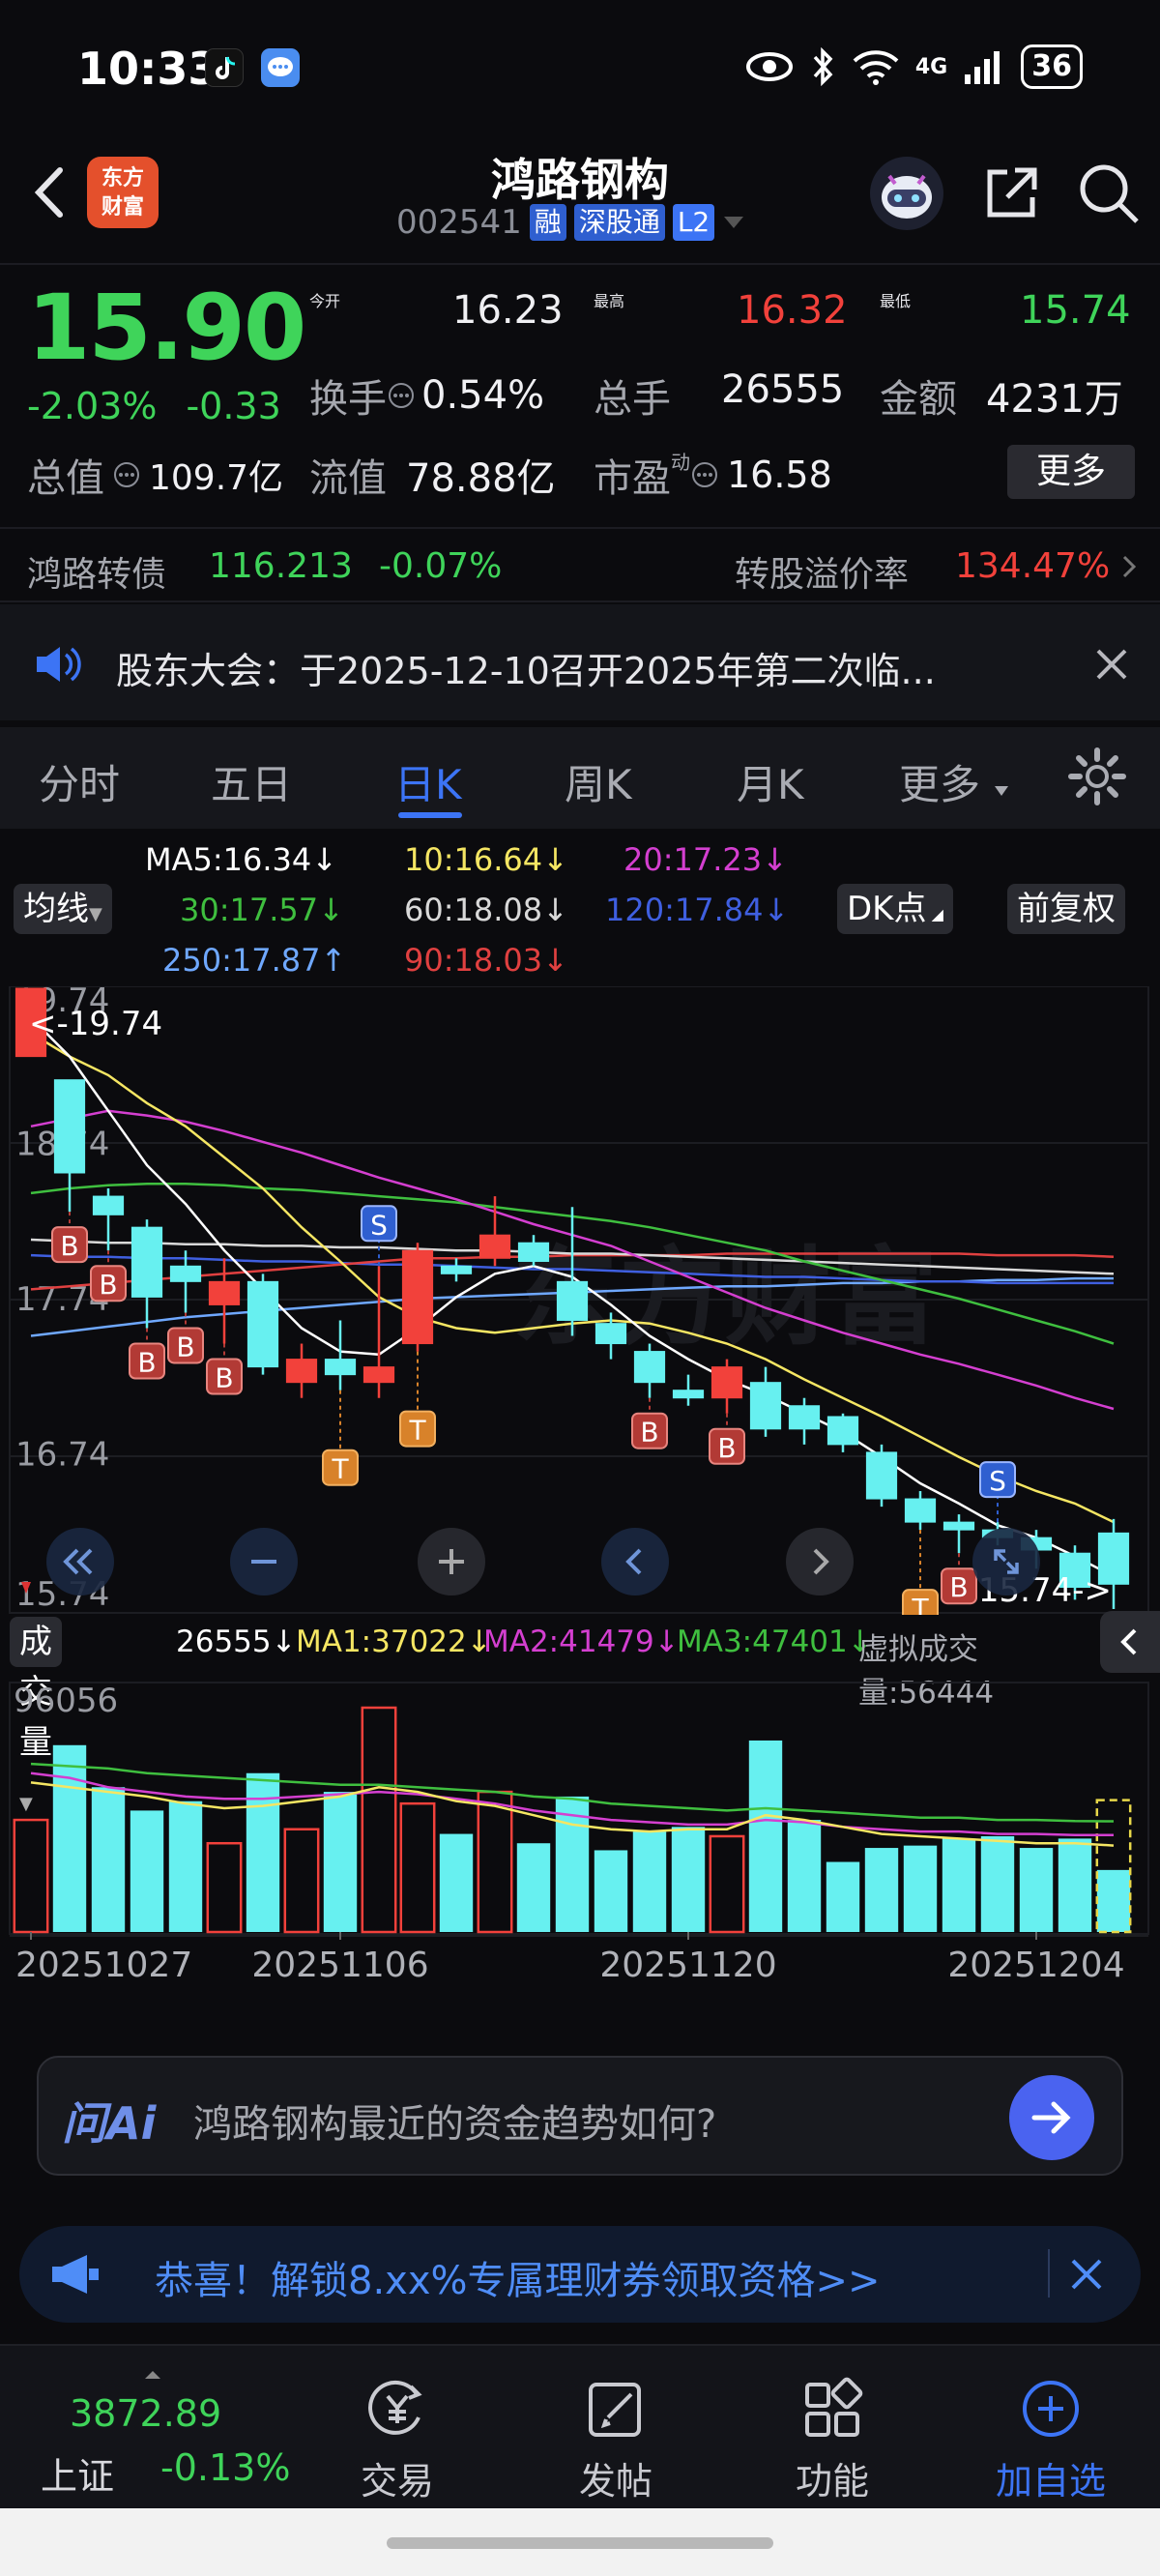 This screenshot has width=1160, height=2576. I want to click on tab-intraday: 分时, so click(80, 781).